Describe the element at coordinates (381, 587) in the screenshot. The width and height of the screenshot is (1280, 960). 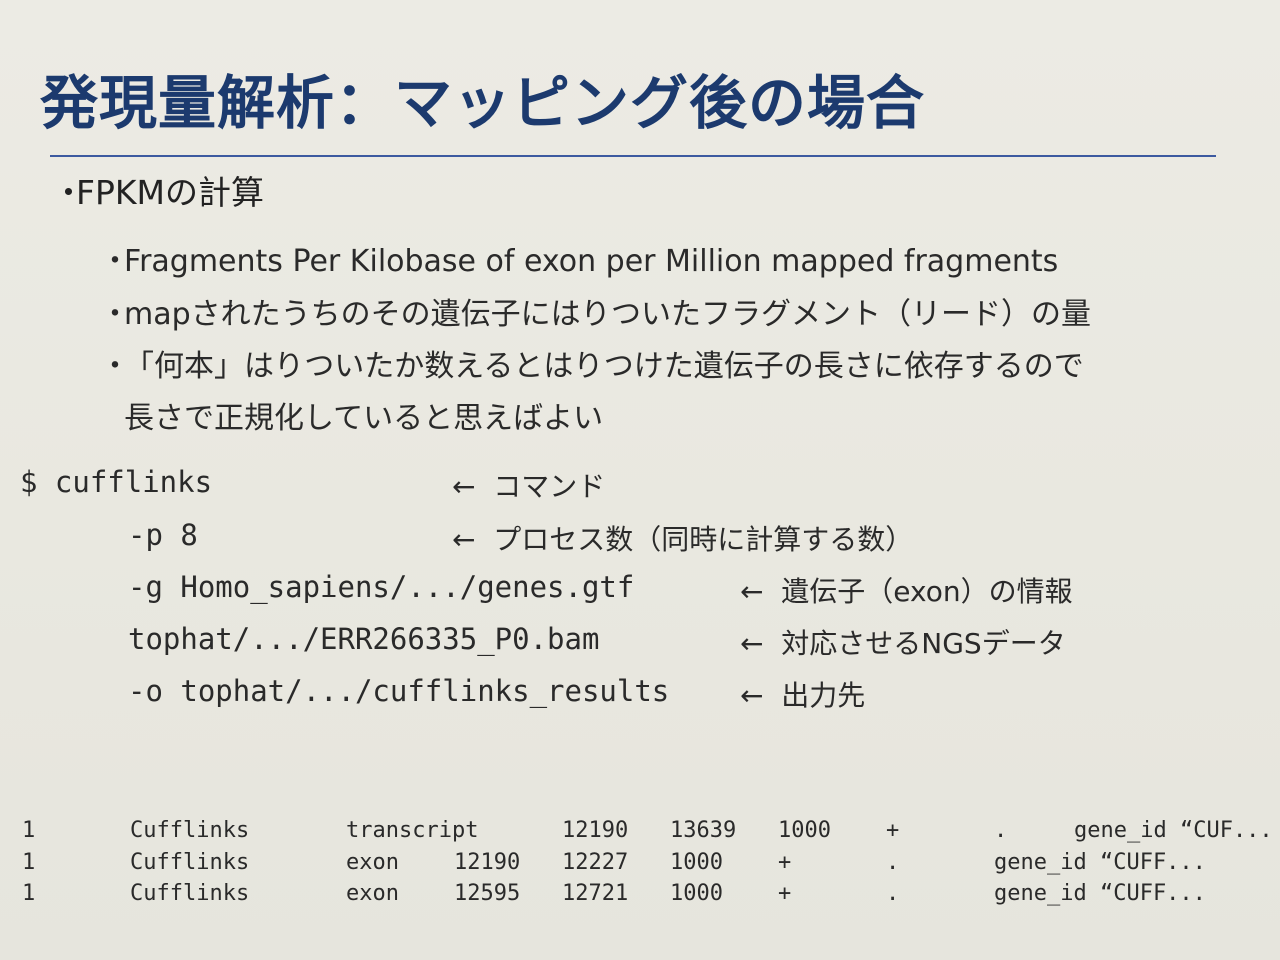
I see `command-line-3: -g Homo_sapiens/.../genes.gtf` at that location.